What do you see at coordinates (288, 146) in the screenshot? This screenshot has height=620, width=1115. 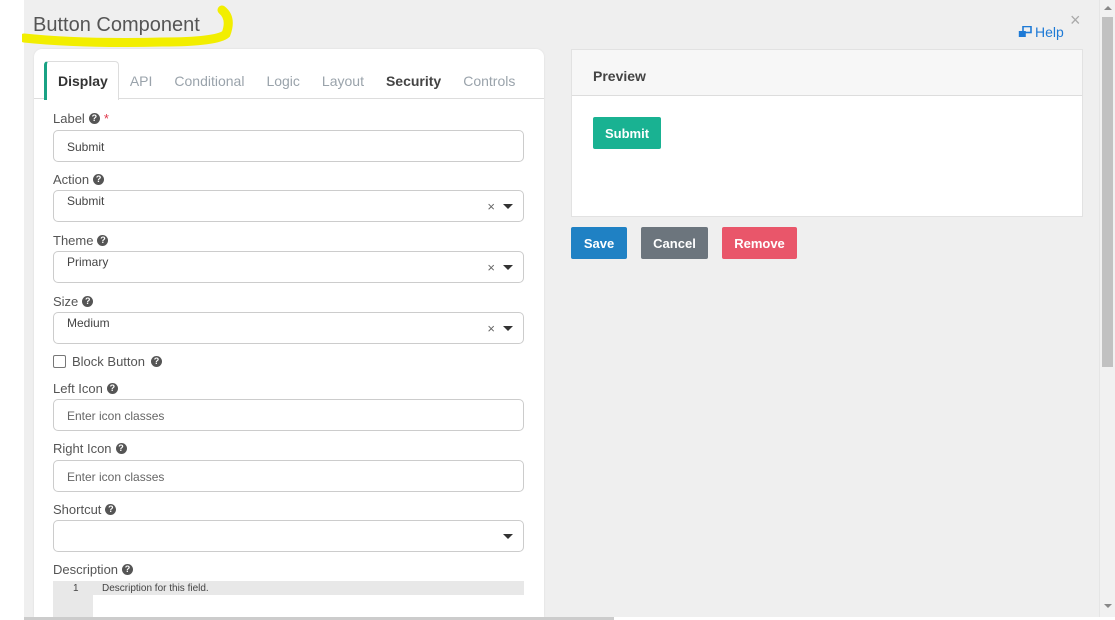 I see `label-input: Submit` at bounding box center [288, 146].